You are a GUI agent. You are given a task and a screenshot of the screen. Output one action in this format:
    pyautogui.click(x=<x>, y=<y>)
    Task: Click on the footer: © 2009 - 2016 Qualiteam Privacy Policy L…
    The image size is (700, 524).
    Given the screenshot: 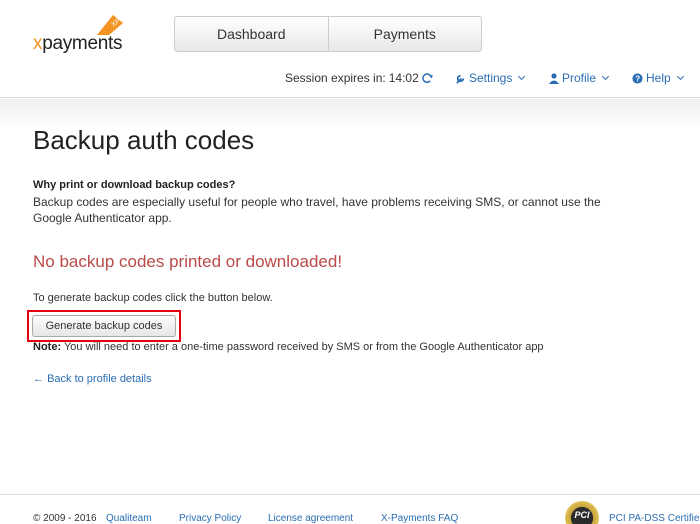 What is the action you would take?
    pyautogui.click(x=350, y=509)
    